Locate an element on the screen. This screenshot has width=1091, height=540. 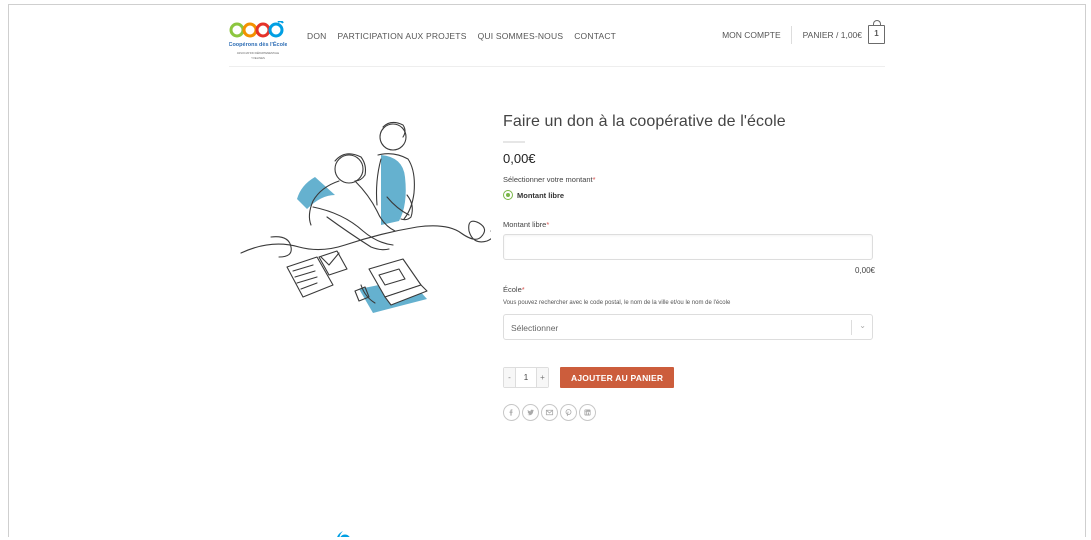
product-illustration is located at coordinates (361, 219).